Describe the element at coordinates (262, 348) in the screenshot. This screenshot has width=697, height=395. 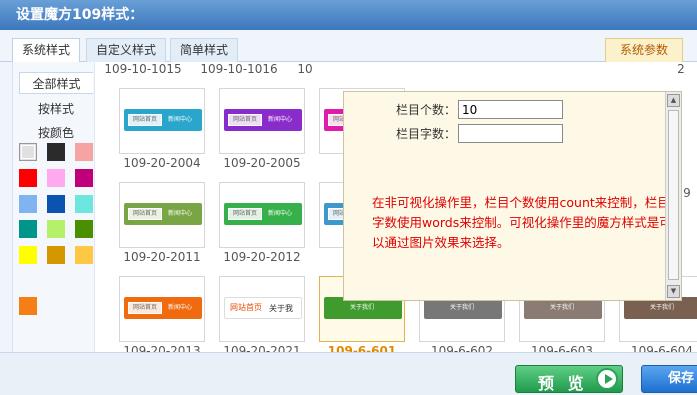
I see `style-label: 109-20-2021` at that location.